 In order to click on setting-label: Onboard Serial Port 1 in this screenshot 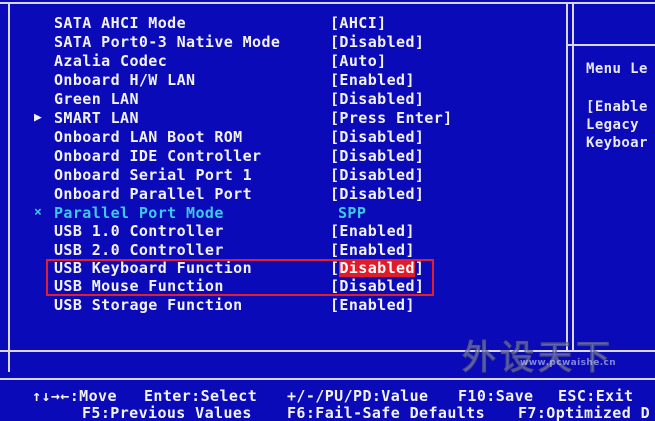, I will do `click(153, 175)`.